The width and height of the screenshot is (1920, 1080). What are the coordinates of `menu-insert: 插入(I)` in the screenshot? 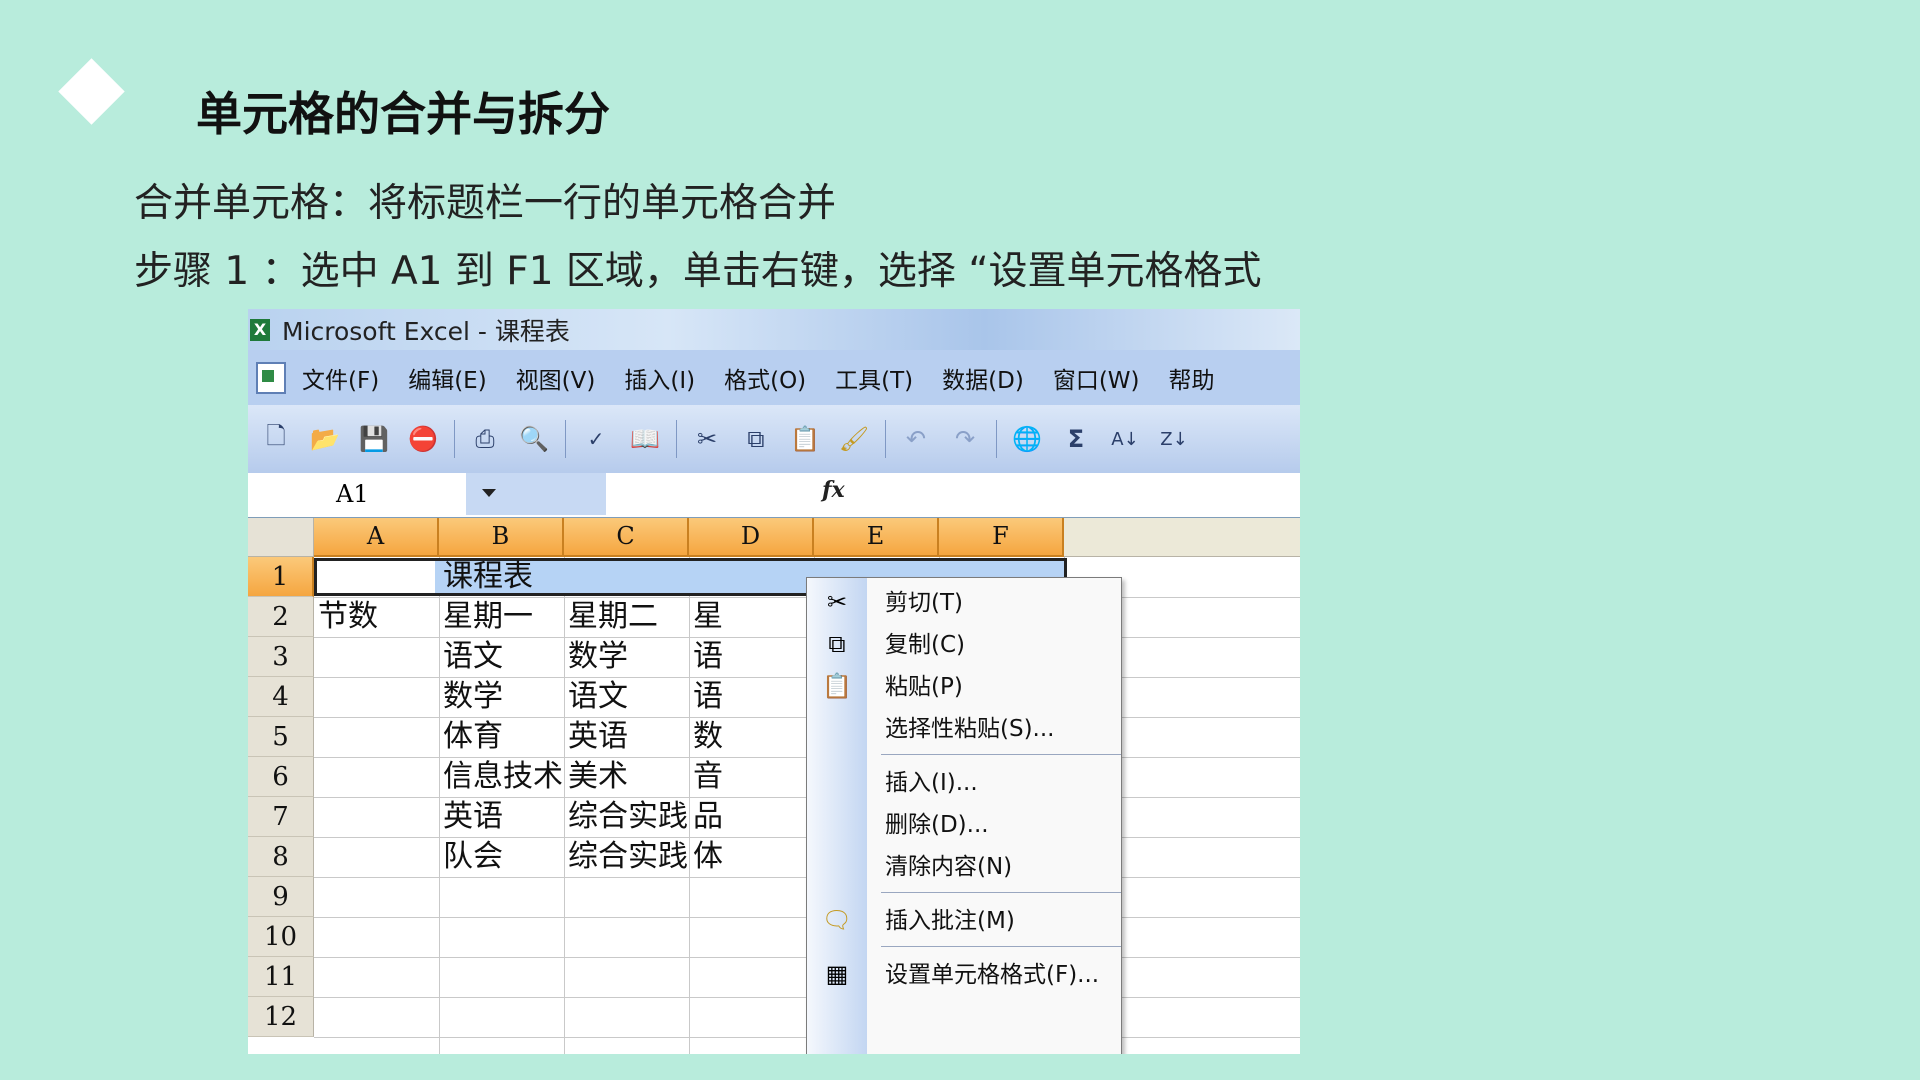 It's located at (659, 378).